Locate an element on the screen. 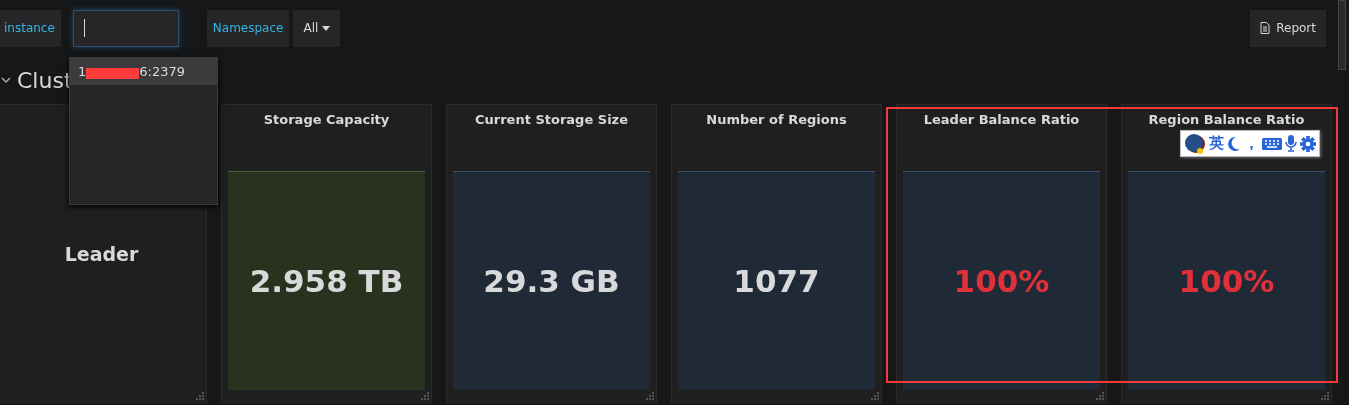  panel-title: Leader Balance Ratio is located at coordinates (1001, 119).